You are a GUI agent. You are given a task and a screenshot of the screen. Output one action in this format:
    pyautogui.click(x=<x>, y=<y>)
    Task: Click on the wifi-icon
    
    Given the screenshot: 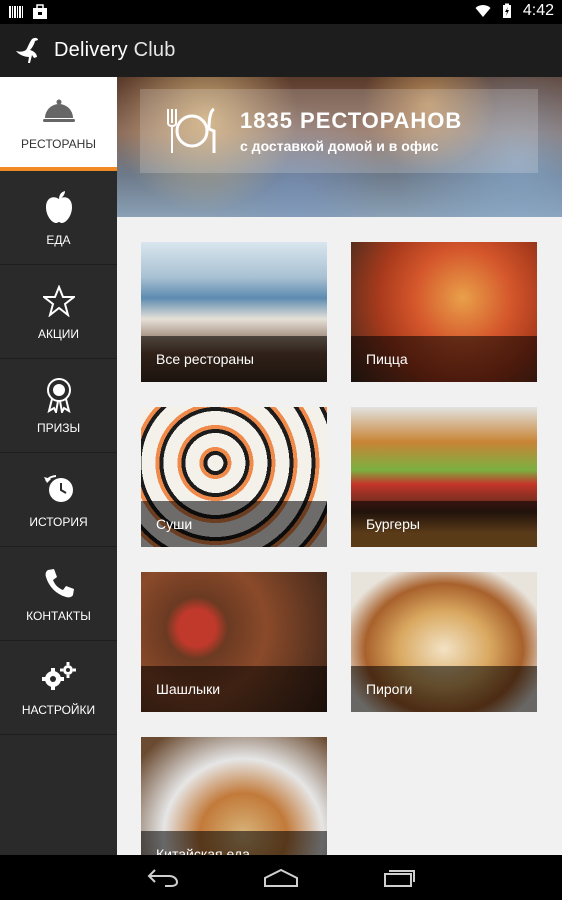 What is the action you would take?
    pyautogui.click(x=483, y=11)
    